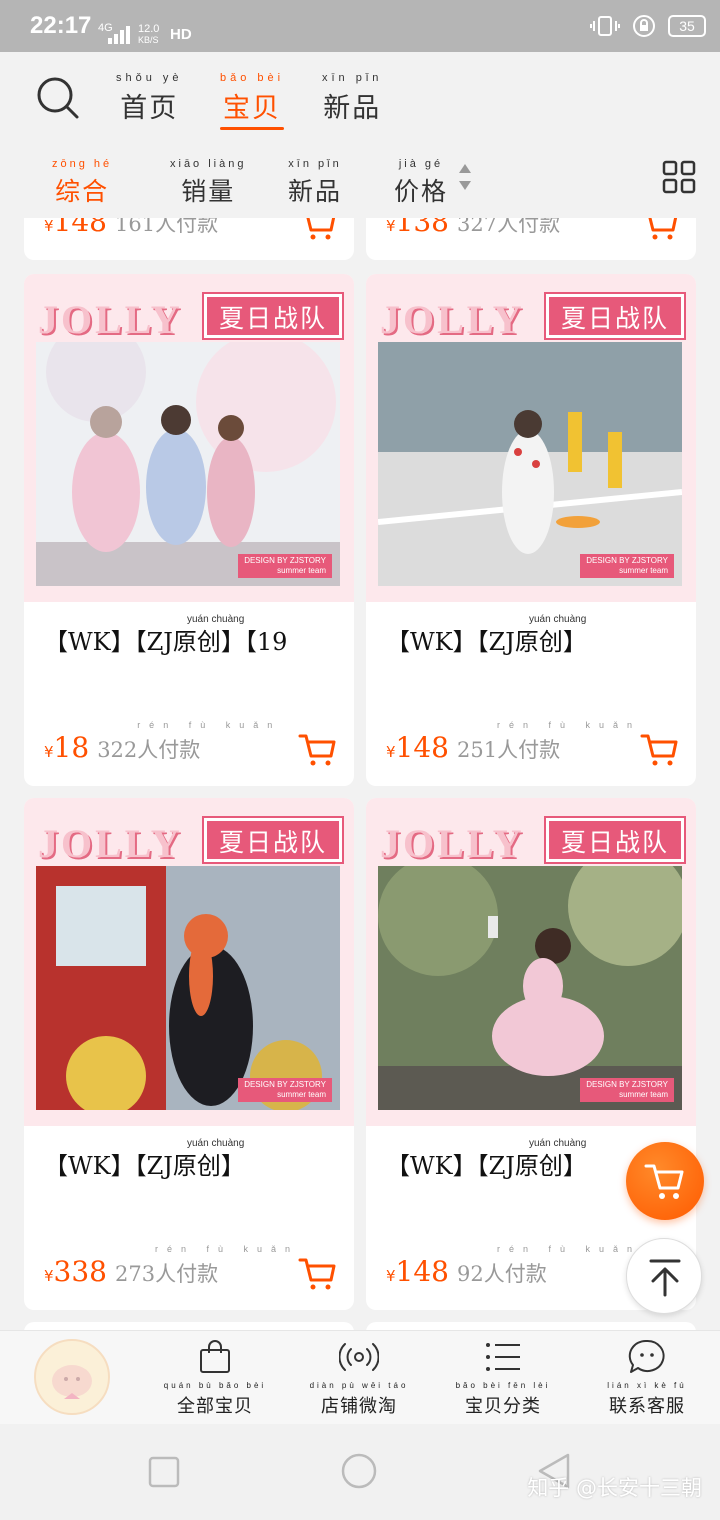 The height and width of the screenshot is (1520, 720). Describe the element at coordinates (679, 177) in the screenshot. I see `grid-view-icon` at that location.